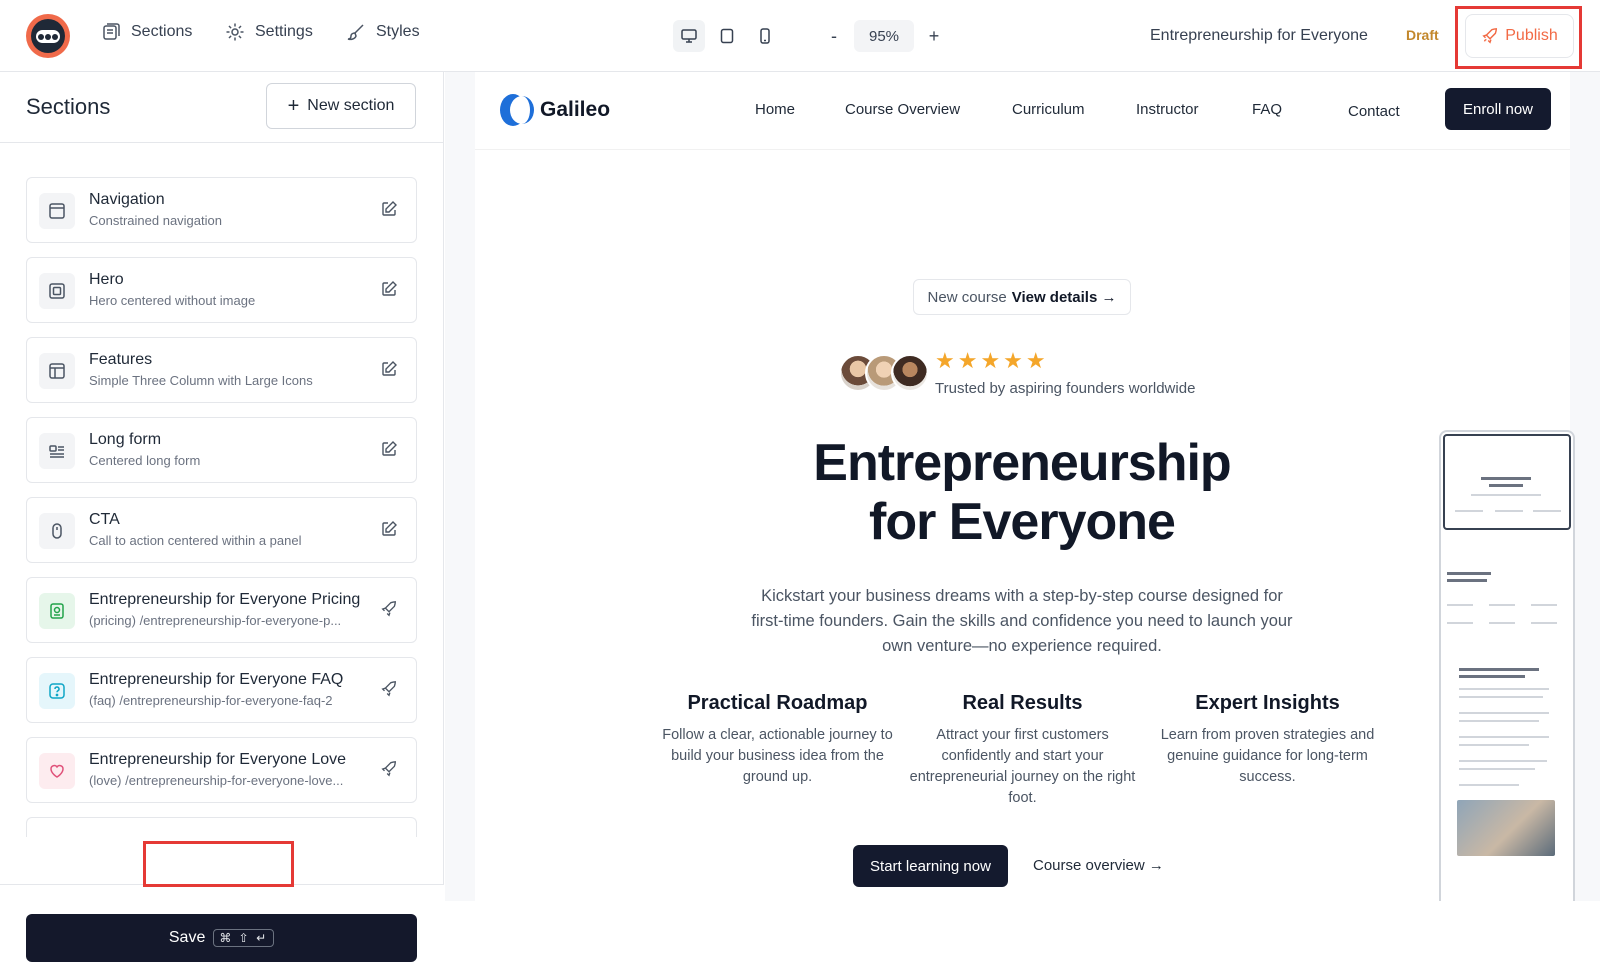 This screenshot has height=973, width=1600. What do you see at coordinates (1022, 493) in the screenshot?
I see `hero-headline: Entrepreneurship for Everyone` at bounding box center [1022, 493].